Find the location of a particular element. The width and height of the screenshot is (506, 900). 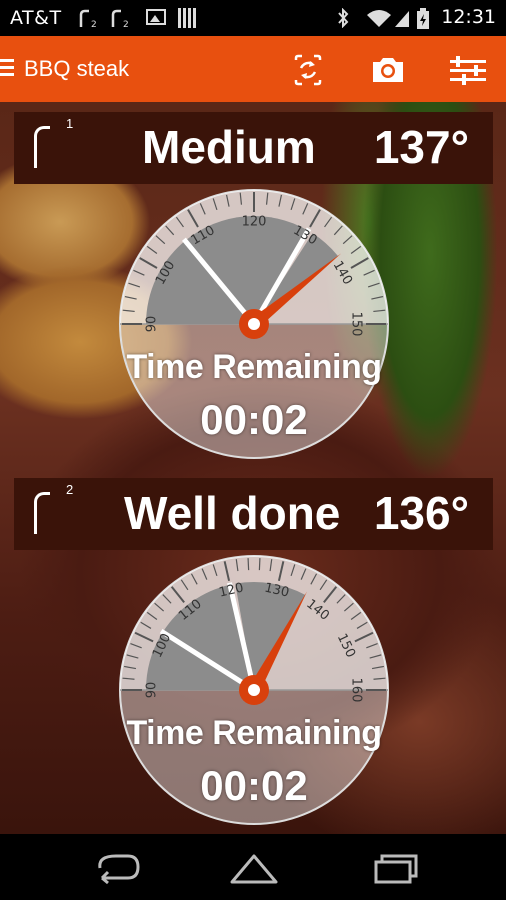

barcode-icon is located at coordinates (187, 18).